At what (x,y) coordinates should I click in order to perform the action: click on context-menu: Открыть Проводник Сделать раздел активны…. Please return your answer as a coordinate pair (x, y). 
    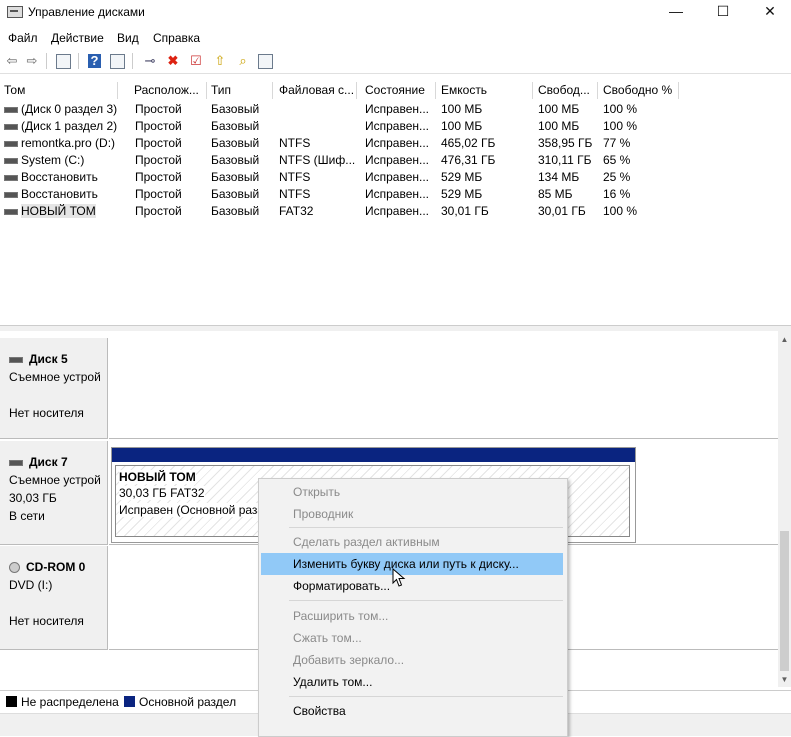
    Looking at the image, I should click on (413, 607).